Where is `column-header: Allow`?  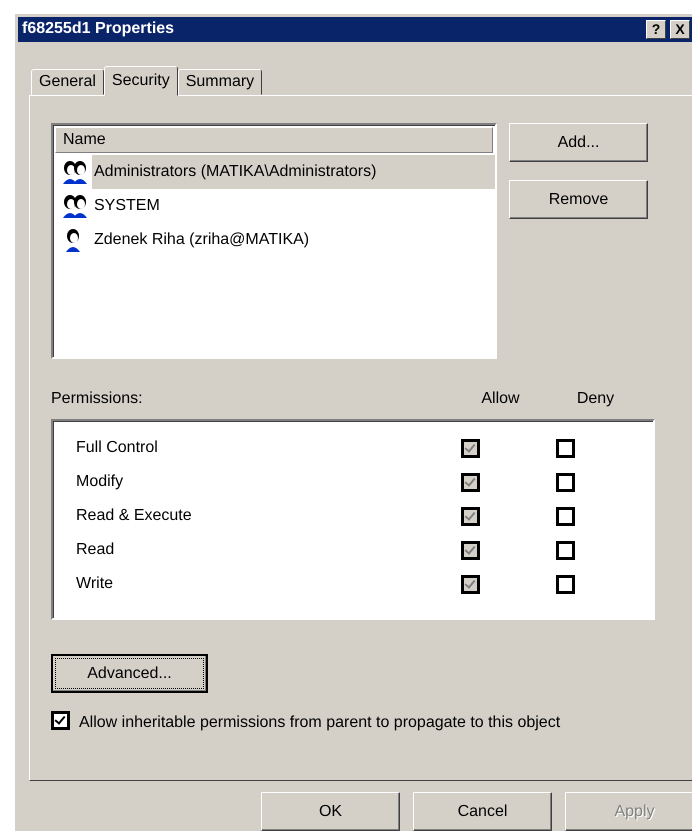 column-header: Allow is located at coordinates (500, 399).